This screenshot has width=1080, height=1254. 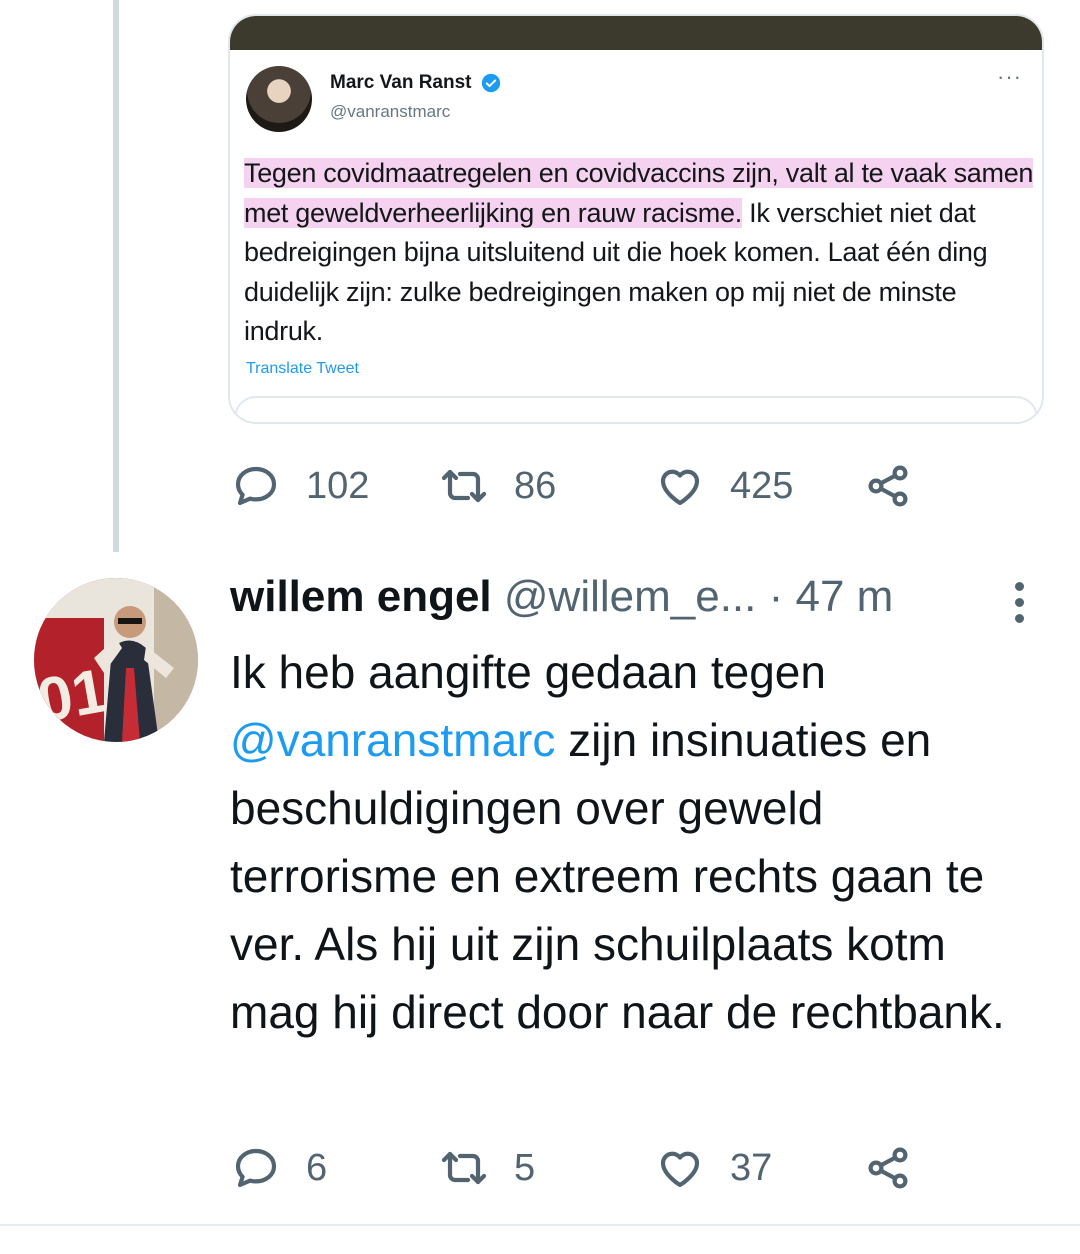 I want to click on like-count: 37, so click(x=751, y=1167).